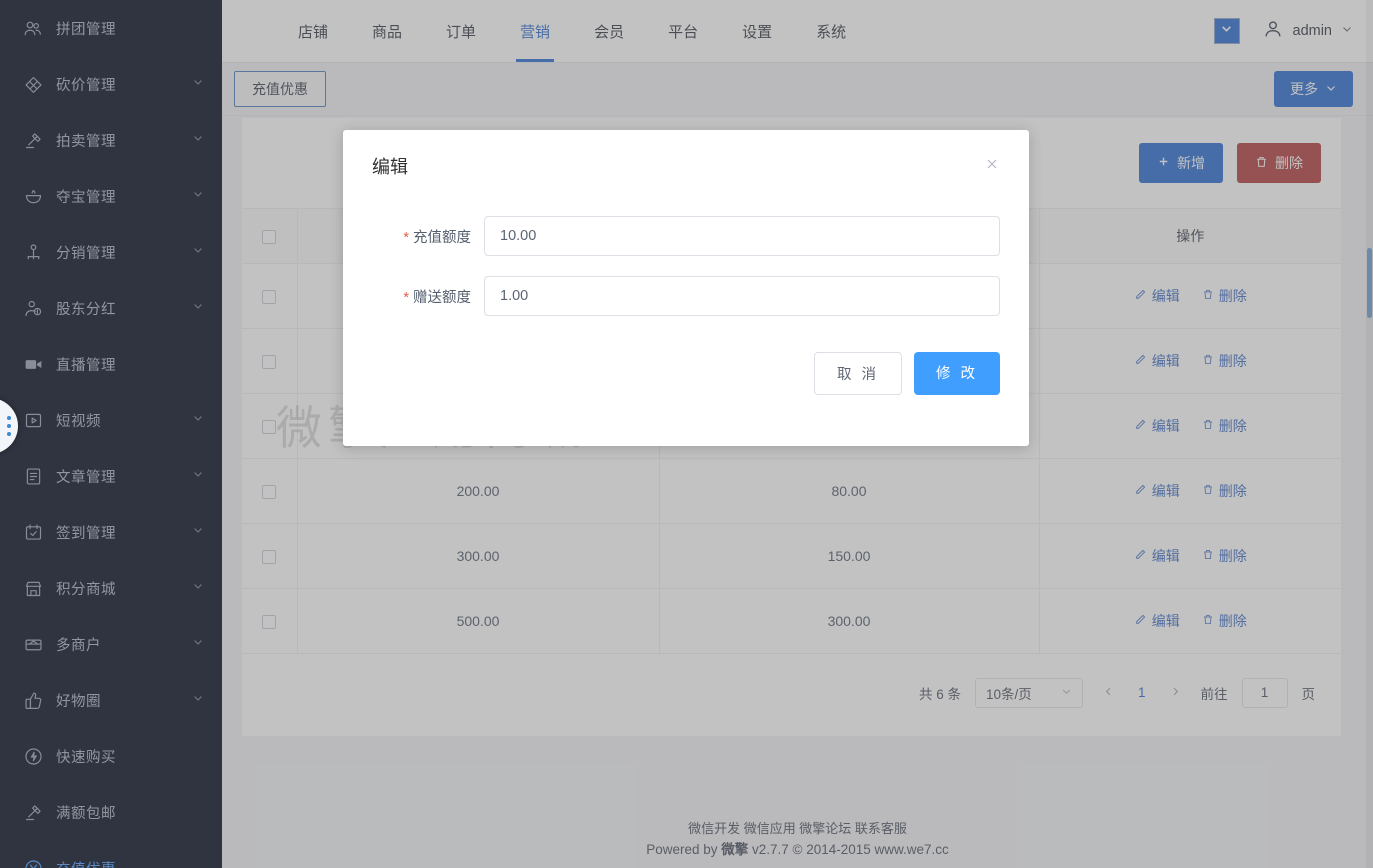 The image size is (1373, 868). What do you see at coordinates (797, 828) in the screenshot?
I see `footer-links: 微信开发 微信应用 微擎论坛 联系客服` at bounding box center [797, 828].